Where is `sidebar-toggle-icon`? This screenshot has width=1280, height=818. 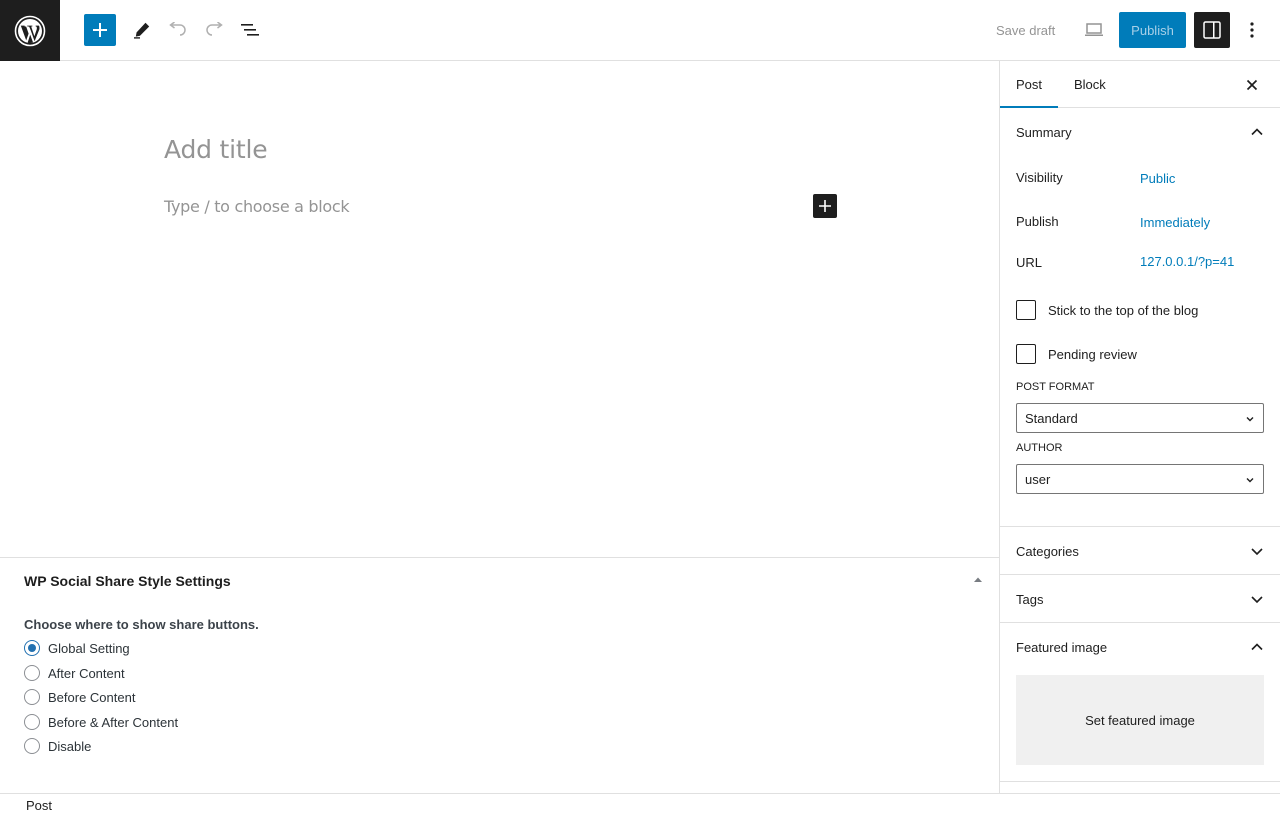 sidebar-toggle-icon is located at coordinates (1212, 30).